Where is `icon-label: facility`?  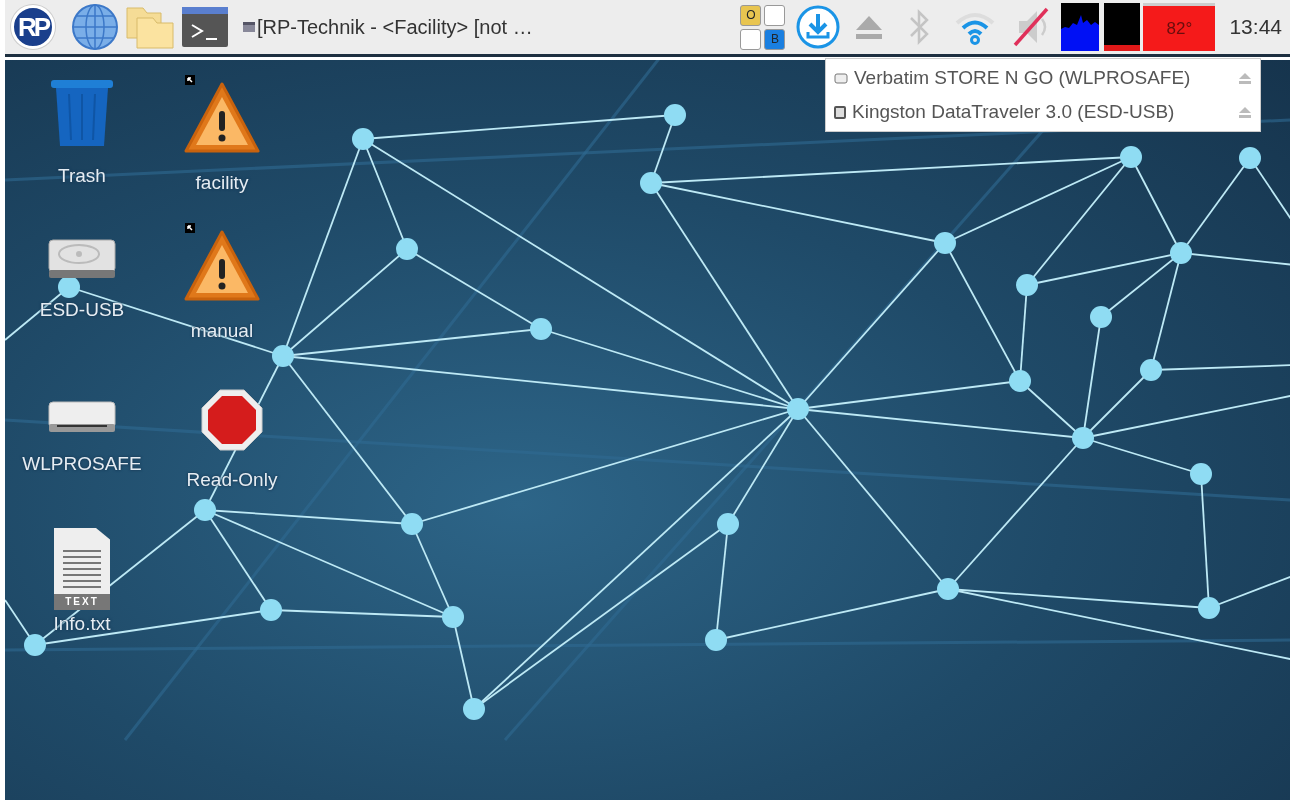
icon-label: facility is located at coordinates (222, 183).